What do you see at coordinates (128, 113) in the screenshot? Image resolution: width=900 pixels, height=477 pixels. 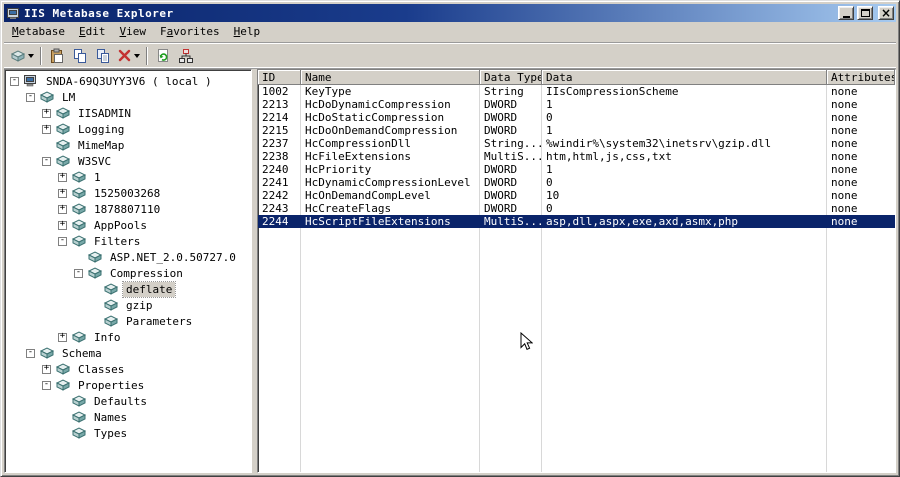 I see `tree-item-iisadmin: IISADMIN` at bounding box center [128, 113].